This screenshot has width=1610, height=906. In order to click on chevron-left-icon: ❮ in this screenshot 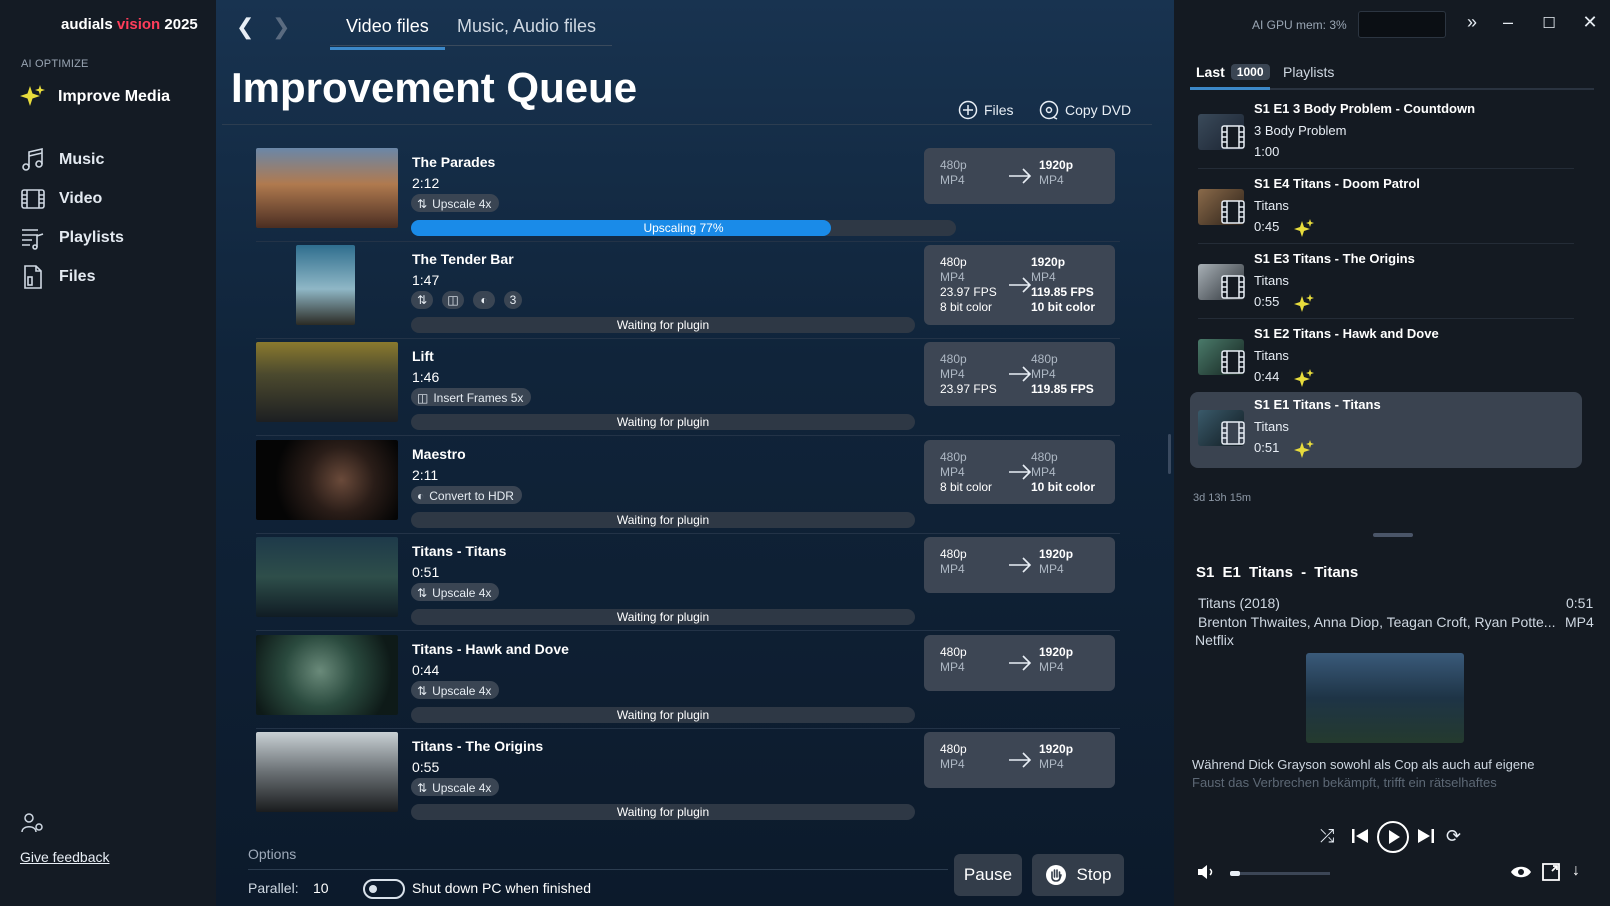, I will do `click(245, 26)`.